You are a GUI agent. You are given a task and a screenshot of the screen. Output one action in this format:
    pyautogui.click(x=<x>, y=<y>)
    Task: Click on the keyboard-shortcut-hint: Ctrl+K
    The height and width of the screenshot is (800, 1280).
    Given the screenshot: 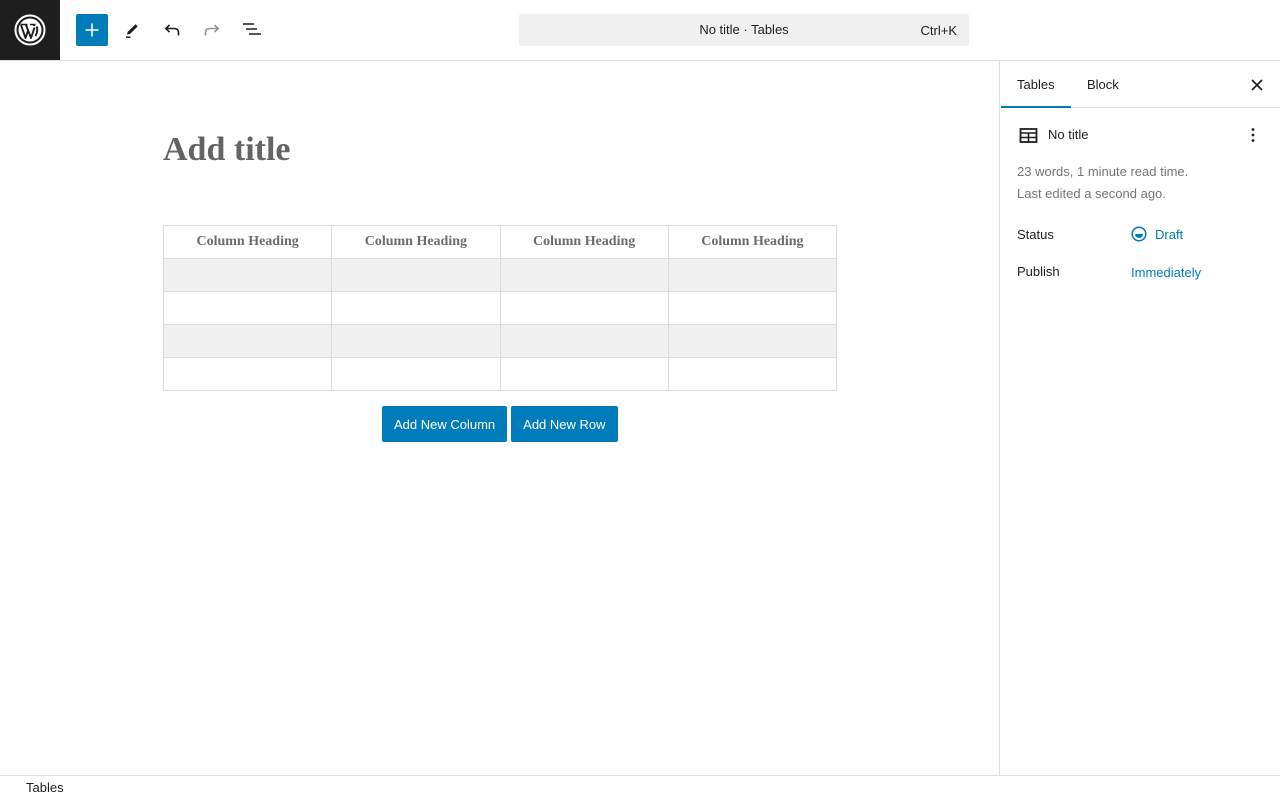 What is the action you would take?
    pyautogui.click(x=938, y=30)
    